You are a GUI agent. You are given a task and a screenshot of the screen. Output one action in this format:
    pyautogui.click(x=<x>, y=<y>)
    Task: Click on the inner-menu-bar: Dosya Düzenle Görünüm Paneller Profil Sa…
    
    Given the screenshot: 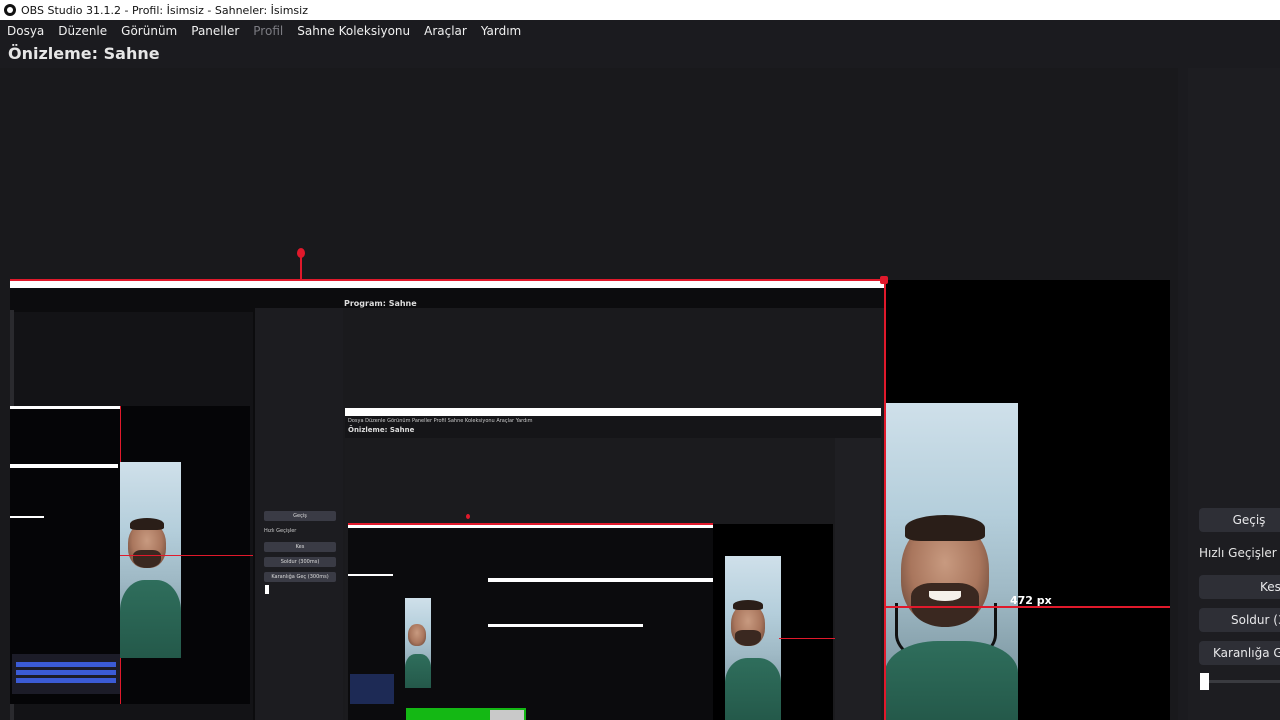 What is the action you would take?
    pyautogui.click(x=440, y=421)
    